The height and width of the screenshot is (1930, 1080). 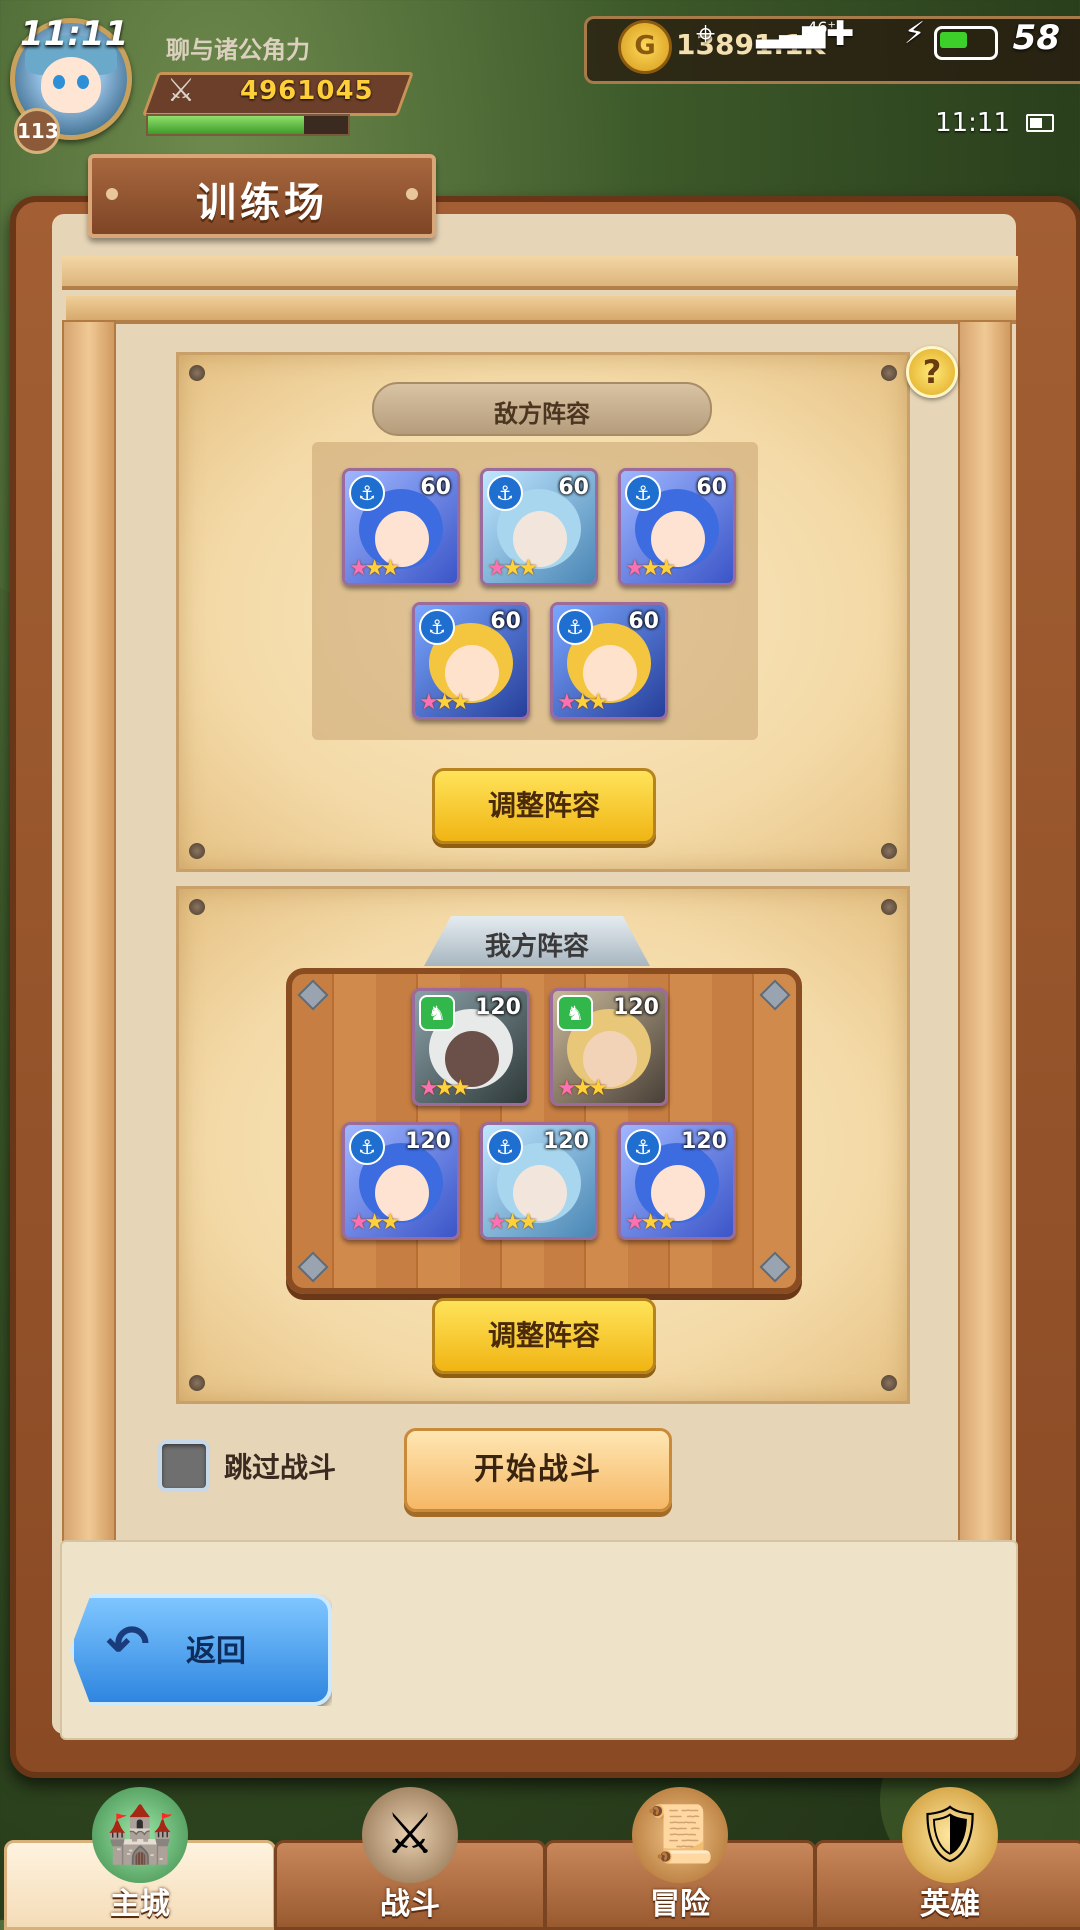 What do you see at coordinates (226, 125) in the screenshot?
I see `xp-bar-fill` at bounding box center [226, 125].